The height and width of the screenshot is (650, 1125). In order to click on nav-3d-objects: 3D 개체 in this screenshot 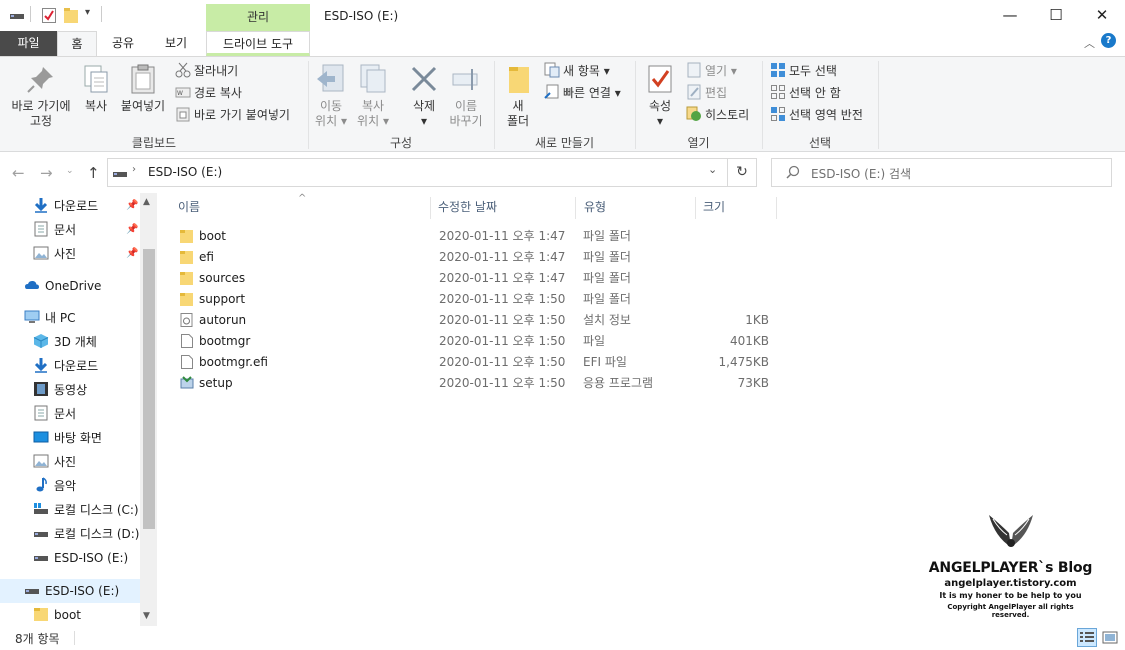, I will do `click(65, 342)`.